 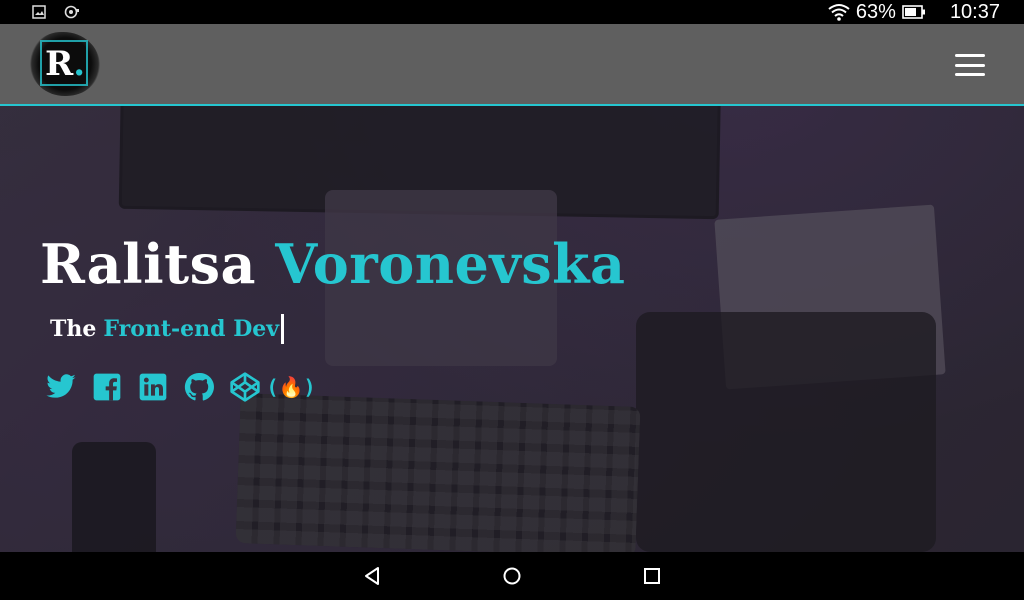 I want to click on android-nav-bar, so click(x=512, y=576).